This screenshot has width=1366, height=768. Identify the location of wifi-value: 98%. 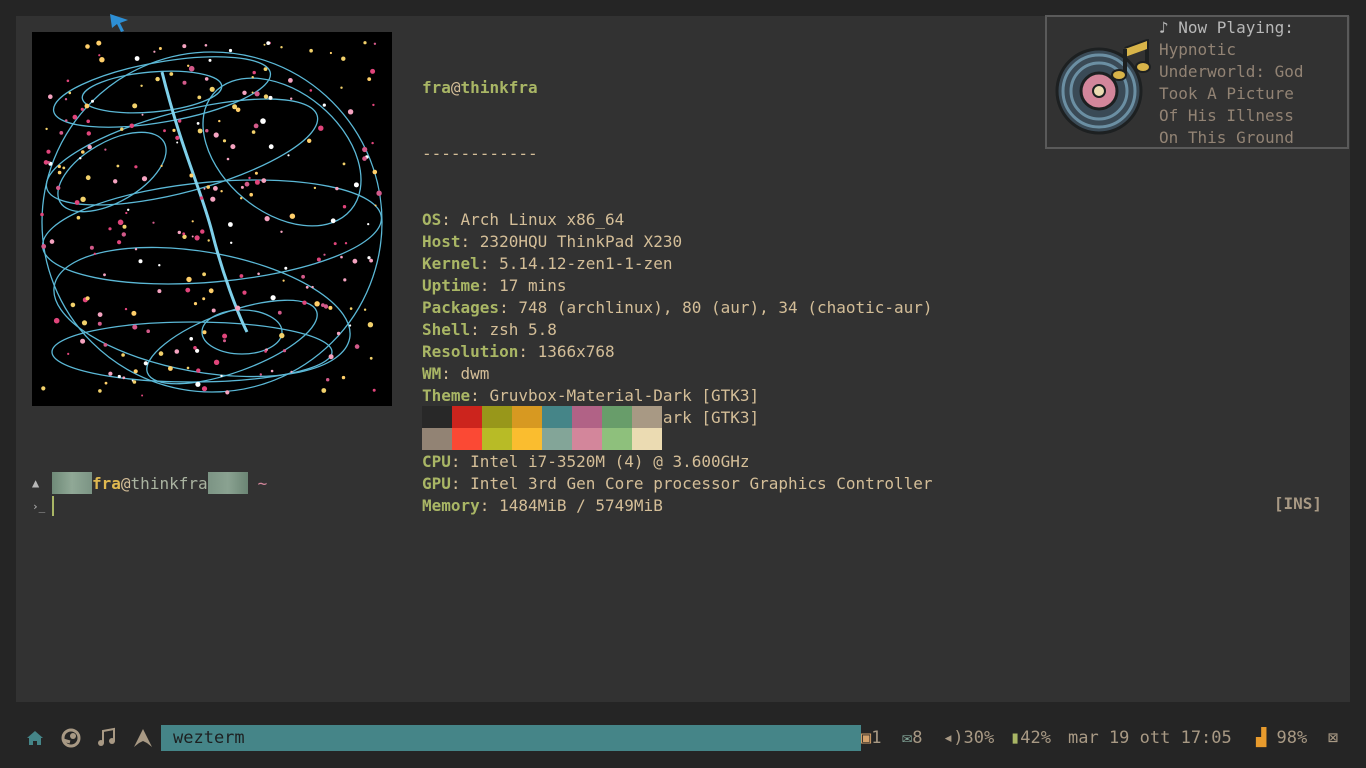
(1292, 738).